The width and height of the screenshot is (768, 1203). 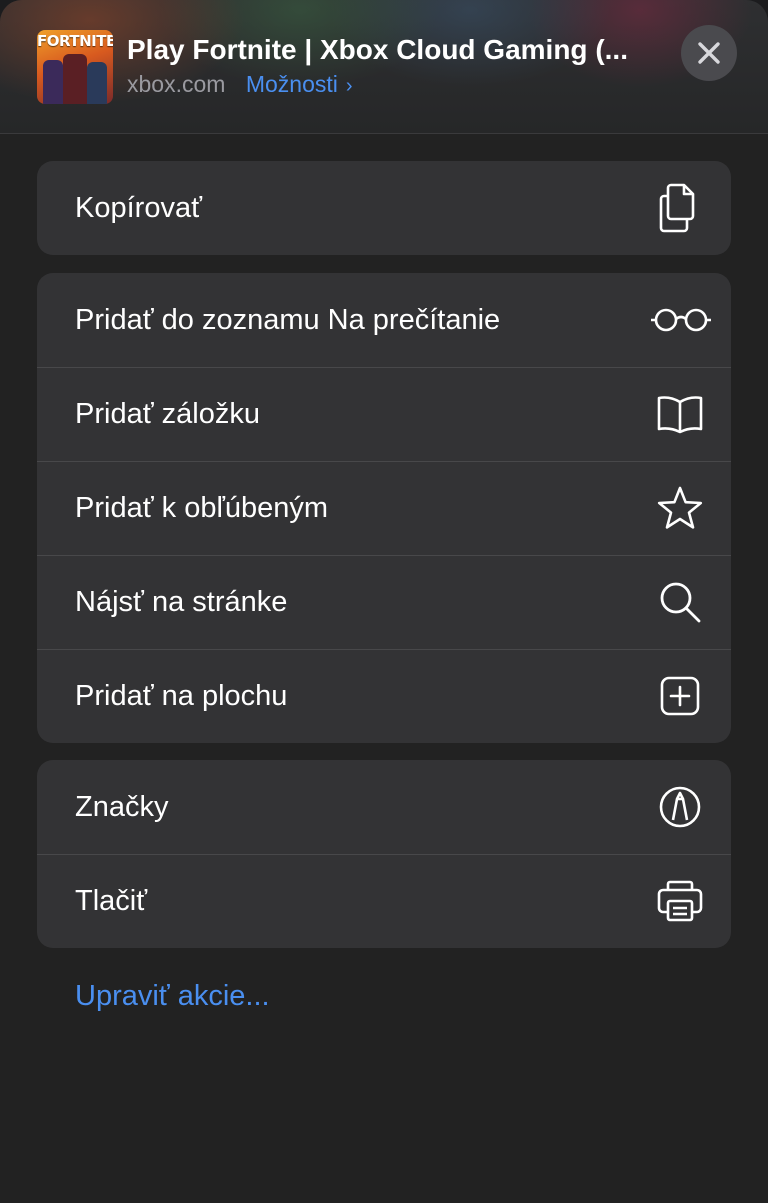 What do you see at coordinates (680, 807) in the screenshot?
I see `markup-icon` at bounding box center [680, 807].